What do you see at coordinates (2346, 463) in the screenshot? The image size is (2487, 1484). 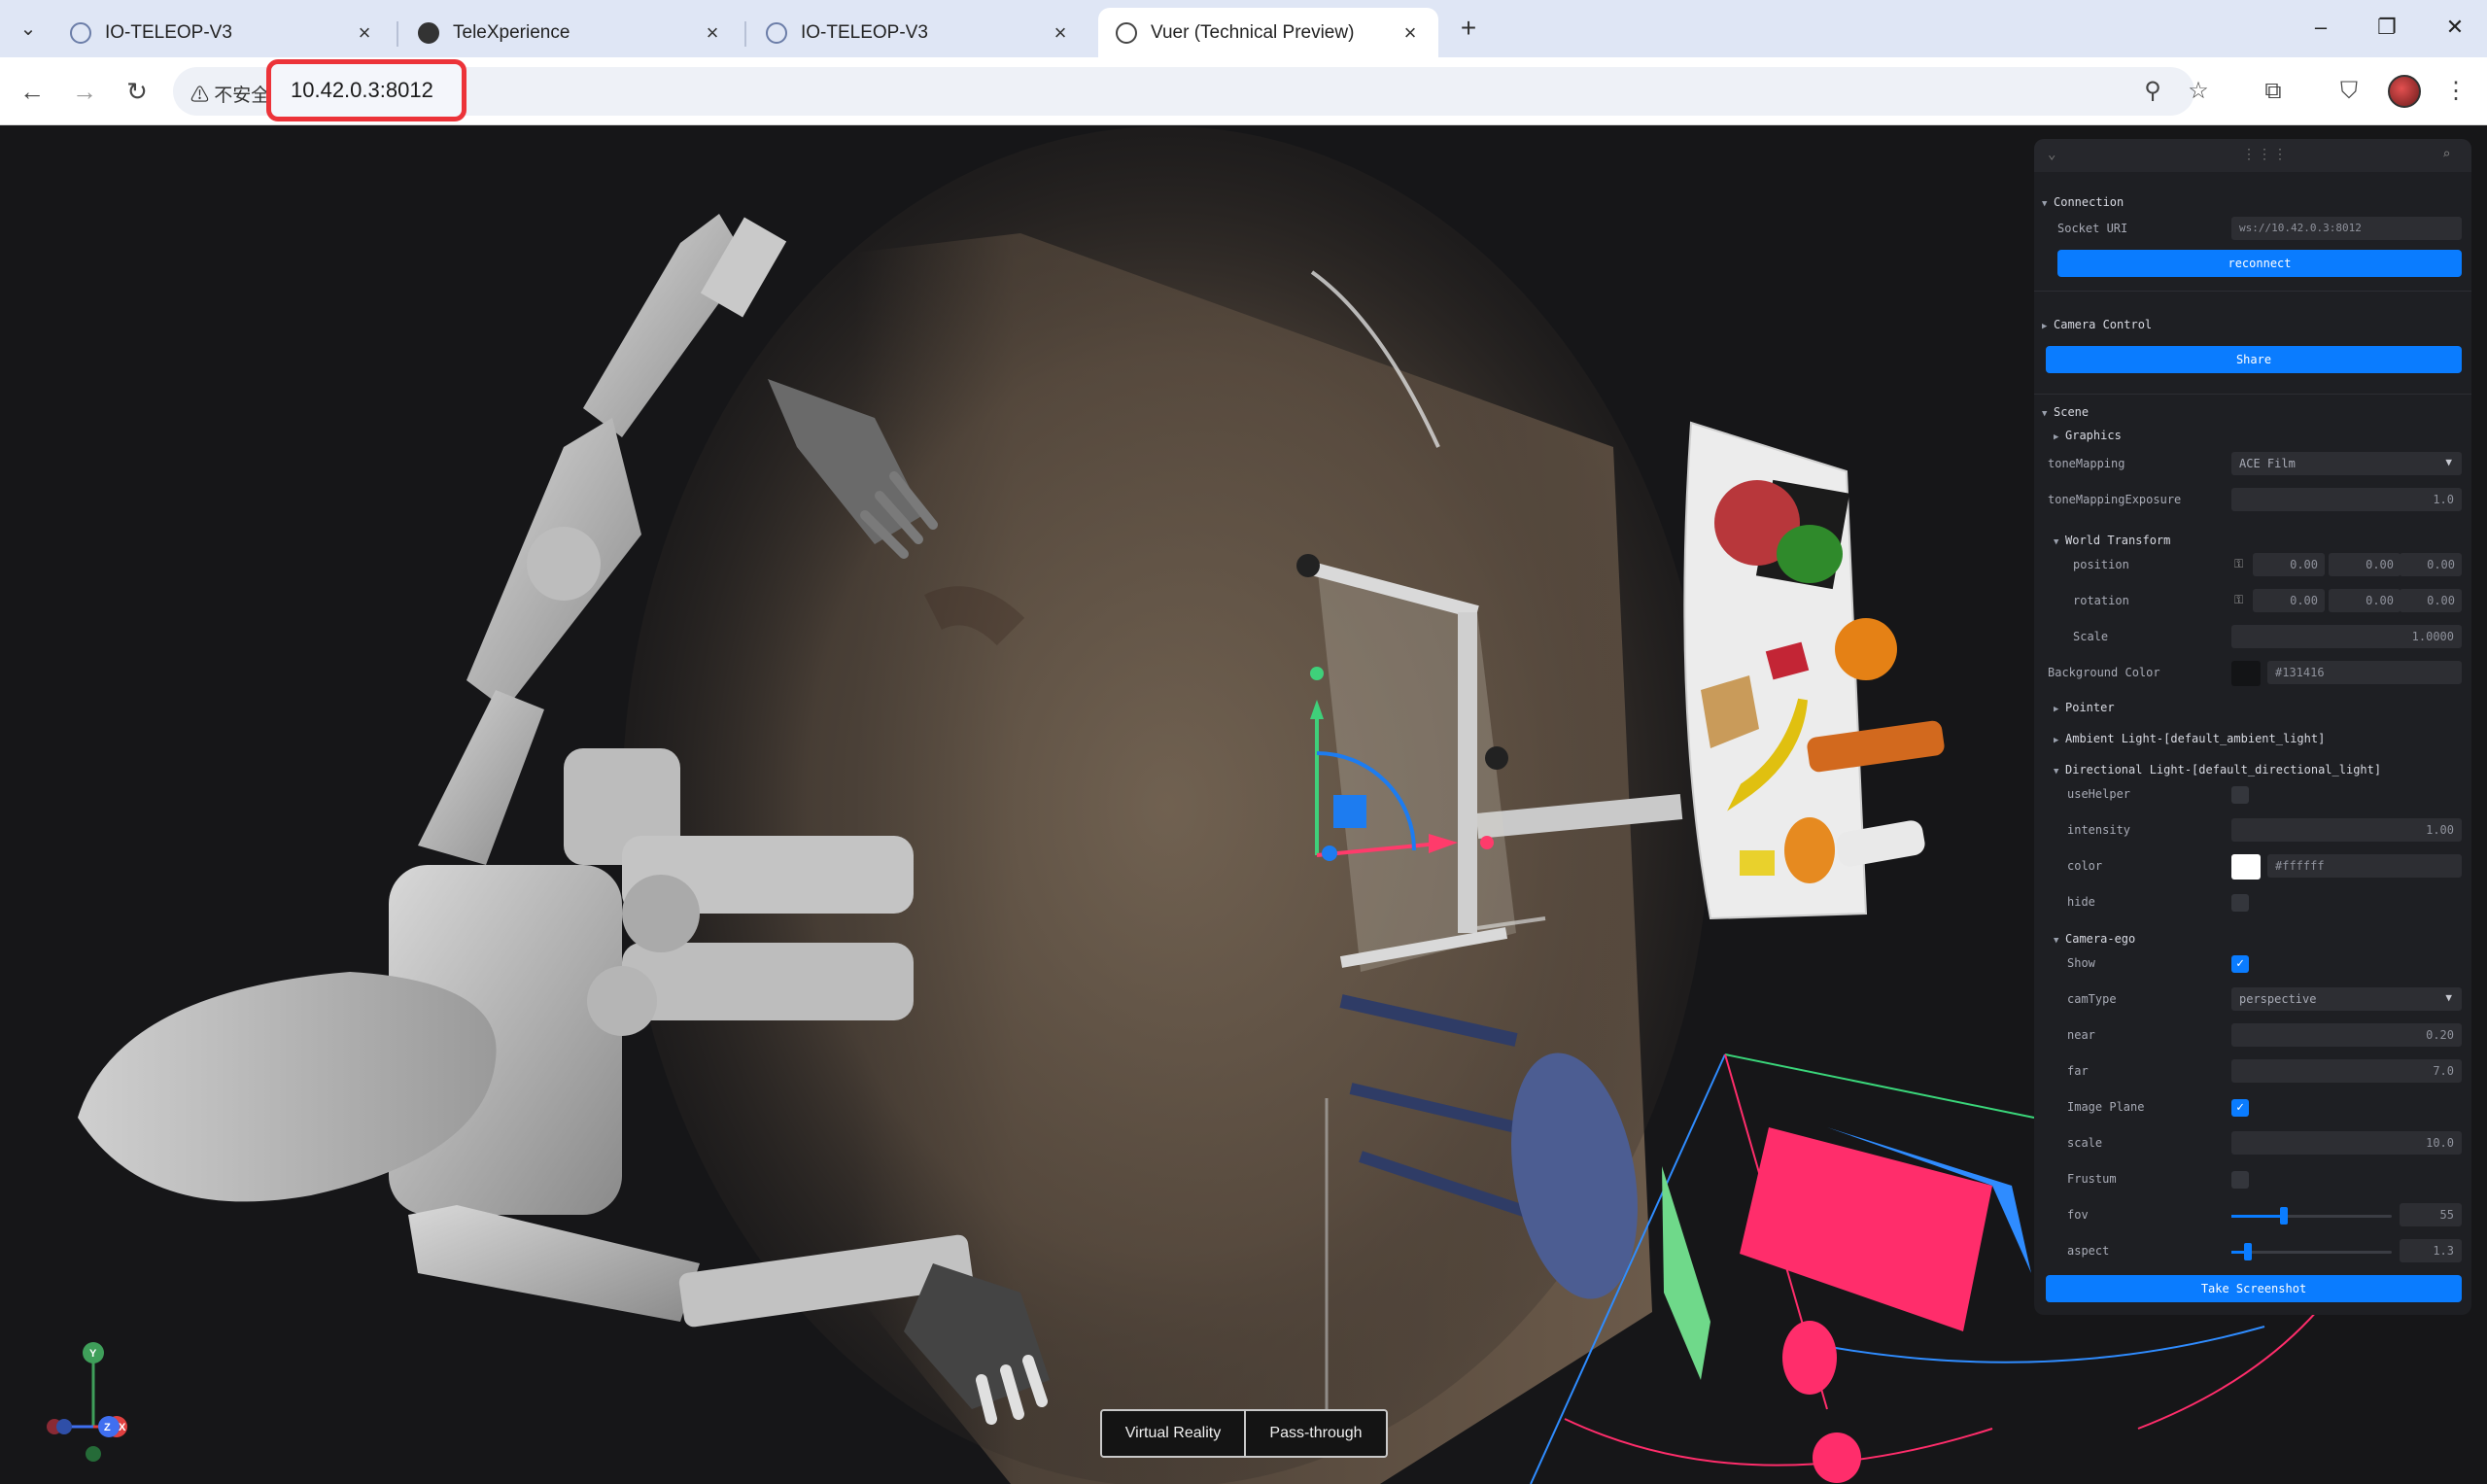 I see `tone-mapping-select: ACE Film ▼` at bounding box center [2346, 463].